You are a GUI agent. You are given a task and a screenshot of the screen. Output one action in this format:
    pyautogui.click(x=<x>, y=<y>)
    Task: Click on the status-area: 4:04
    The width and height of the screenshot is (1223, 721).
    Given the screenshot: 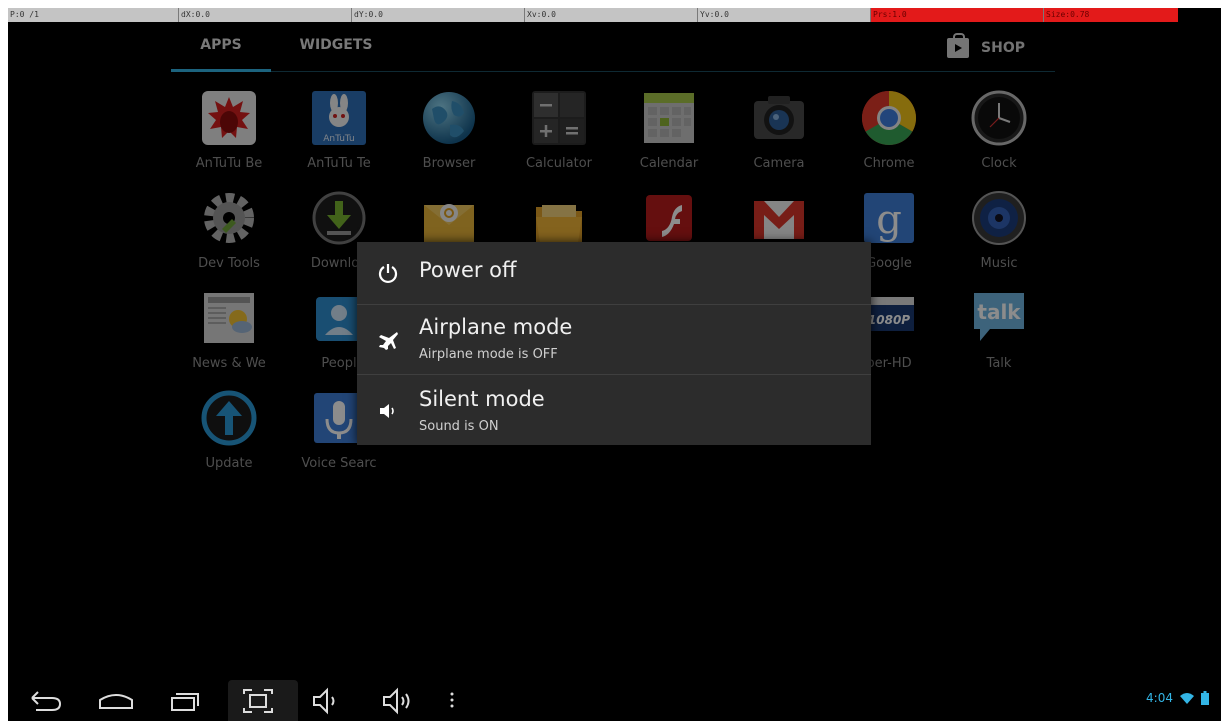 What is the action you would take?
    pyautogui.click(x=1177, y=698)
    